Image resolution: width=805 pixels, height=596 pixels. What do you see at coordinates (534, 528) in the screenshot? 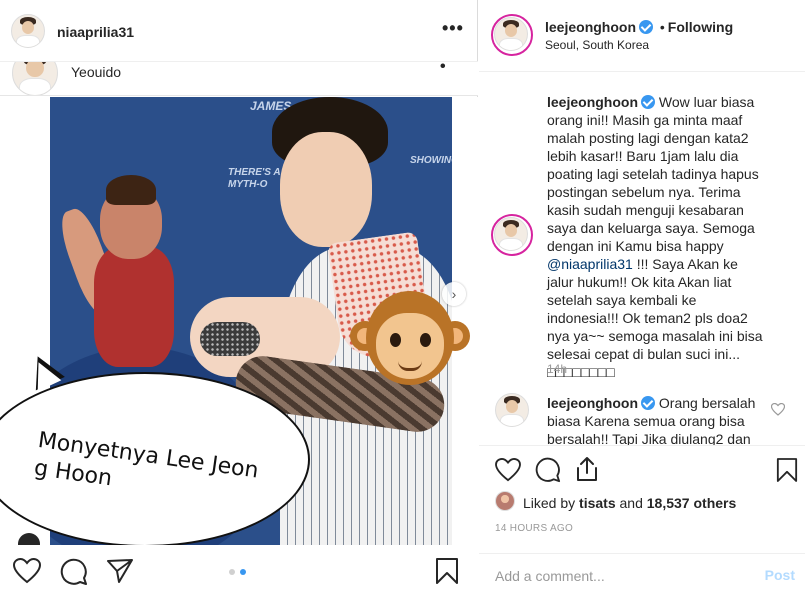
I see `post-timestamp: 14 HOURS AGO` at bounding box center [534, 528].